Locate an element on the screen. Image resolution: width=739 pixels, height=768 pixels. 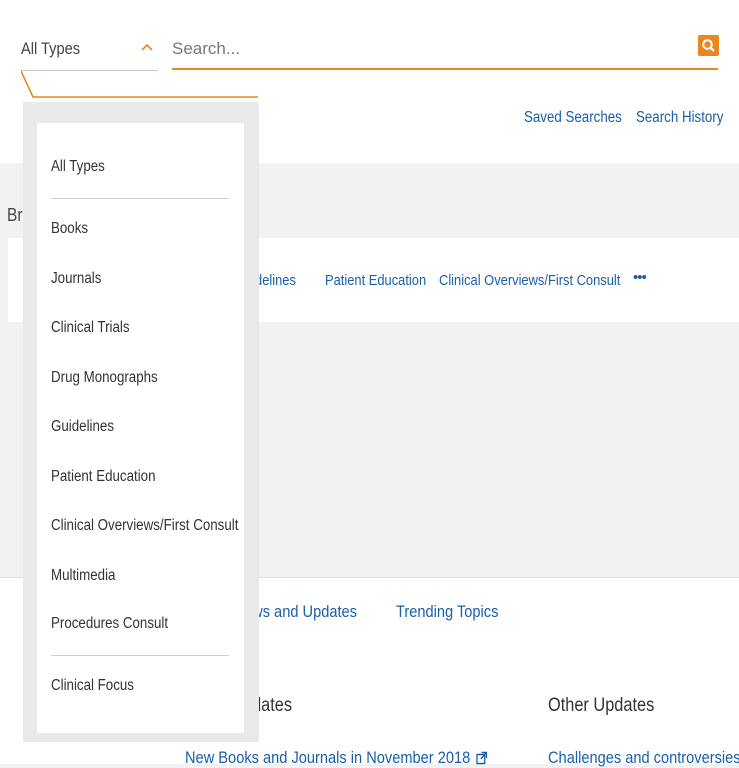
content-type-select: All Types is located at coordinates (89, 50).